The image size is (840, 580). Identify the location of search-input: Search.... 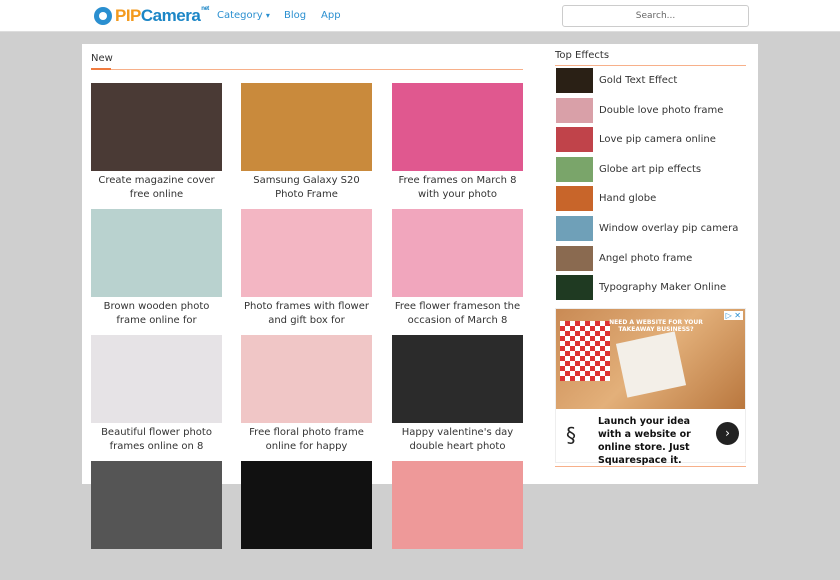
(655, 16).